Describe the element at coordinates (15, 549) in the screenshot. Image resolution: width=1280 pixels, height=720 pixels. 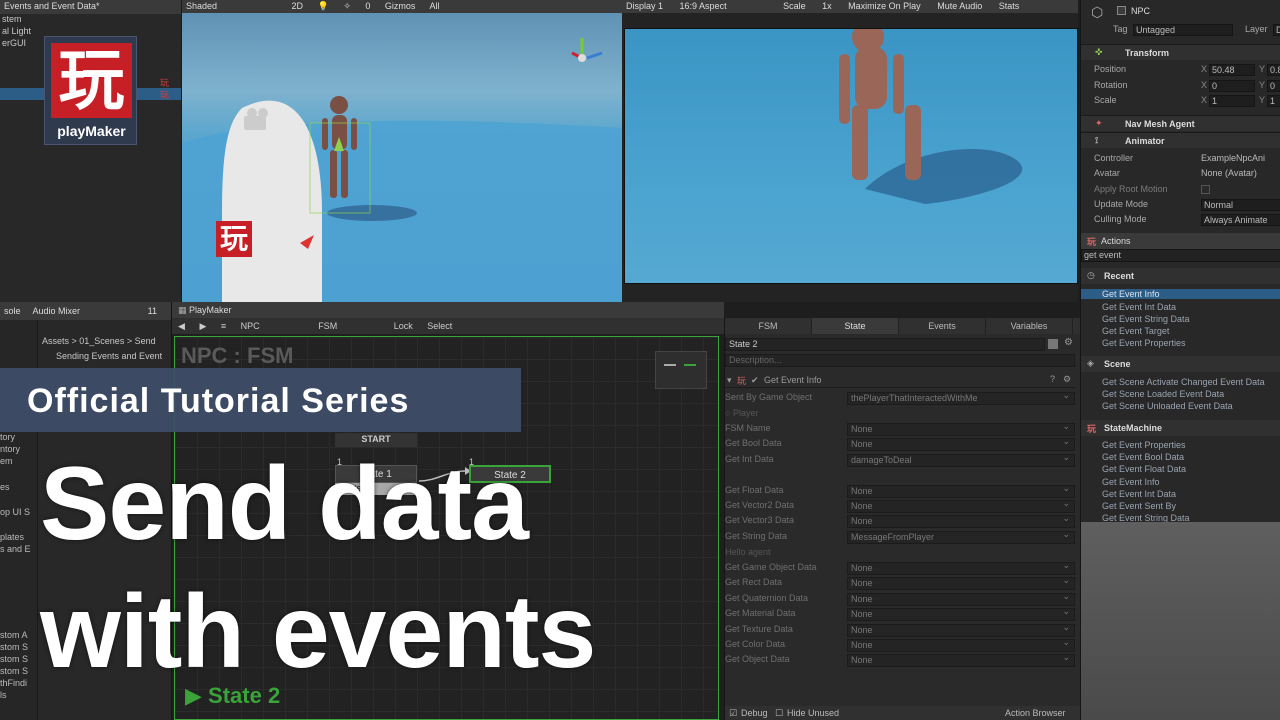
I see `folder-item: s and E` at that location.